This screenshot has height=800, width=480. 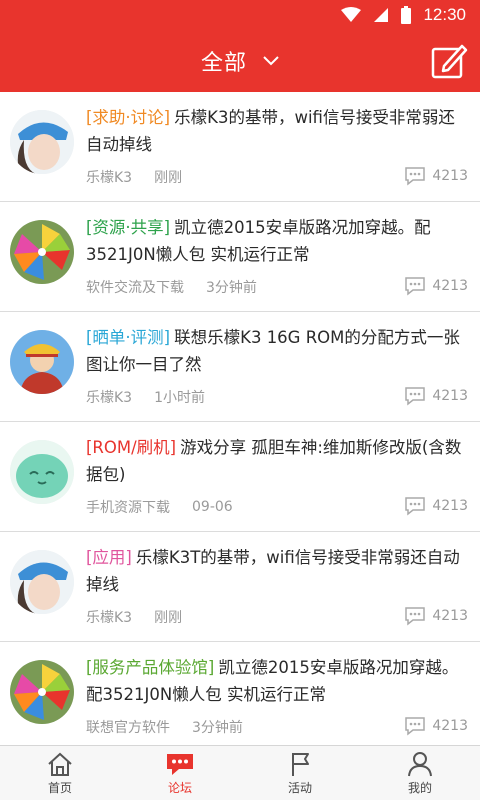 I want to click on tab-home: 首页, so click(x=60, y=773).